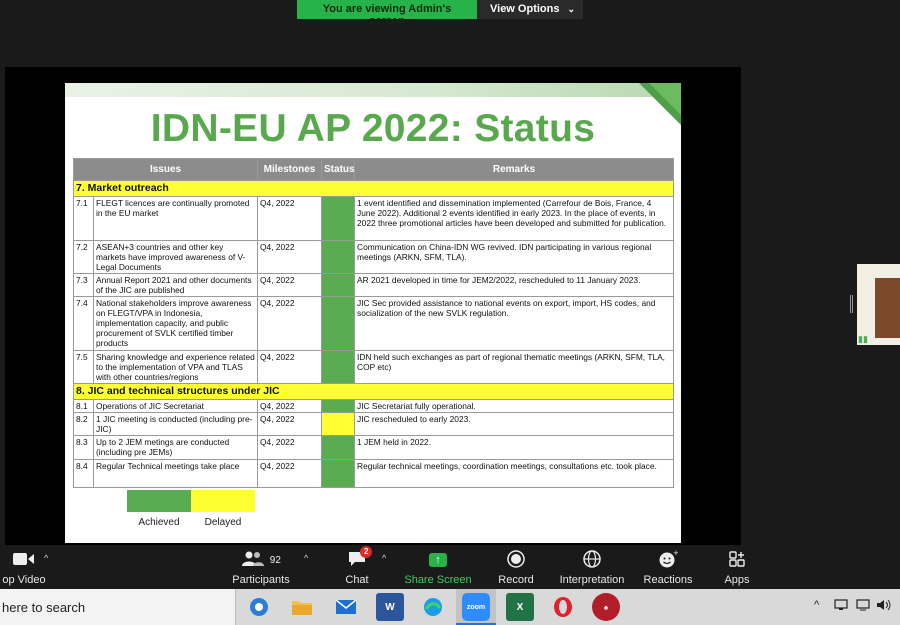 This screenshot has width=900, height=625. Describe the element at coordinates (159, 522) in the screenshot. I see `legend-label: Achieved` at that location.